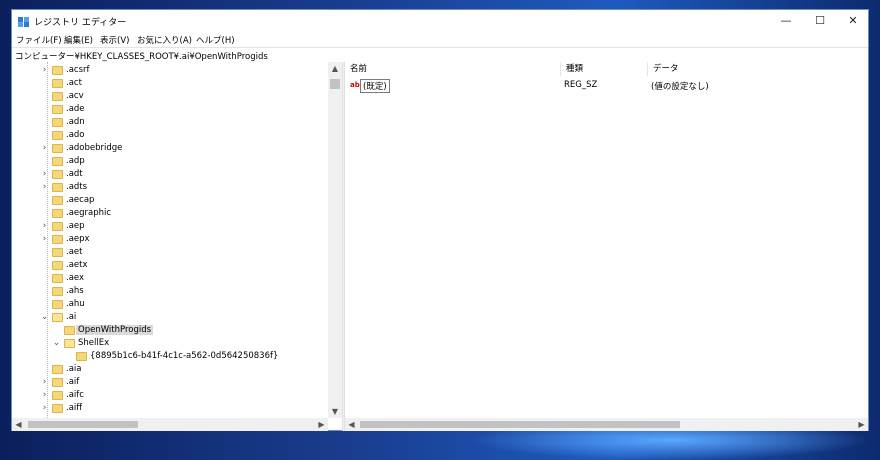 The height and width of the screenshot is (460, 880). I want to click on close-button: ✕, so click(853, 21).